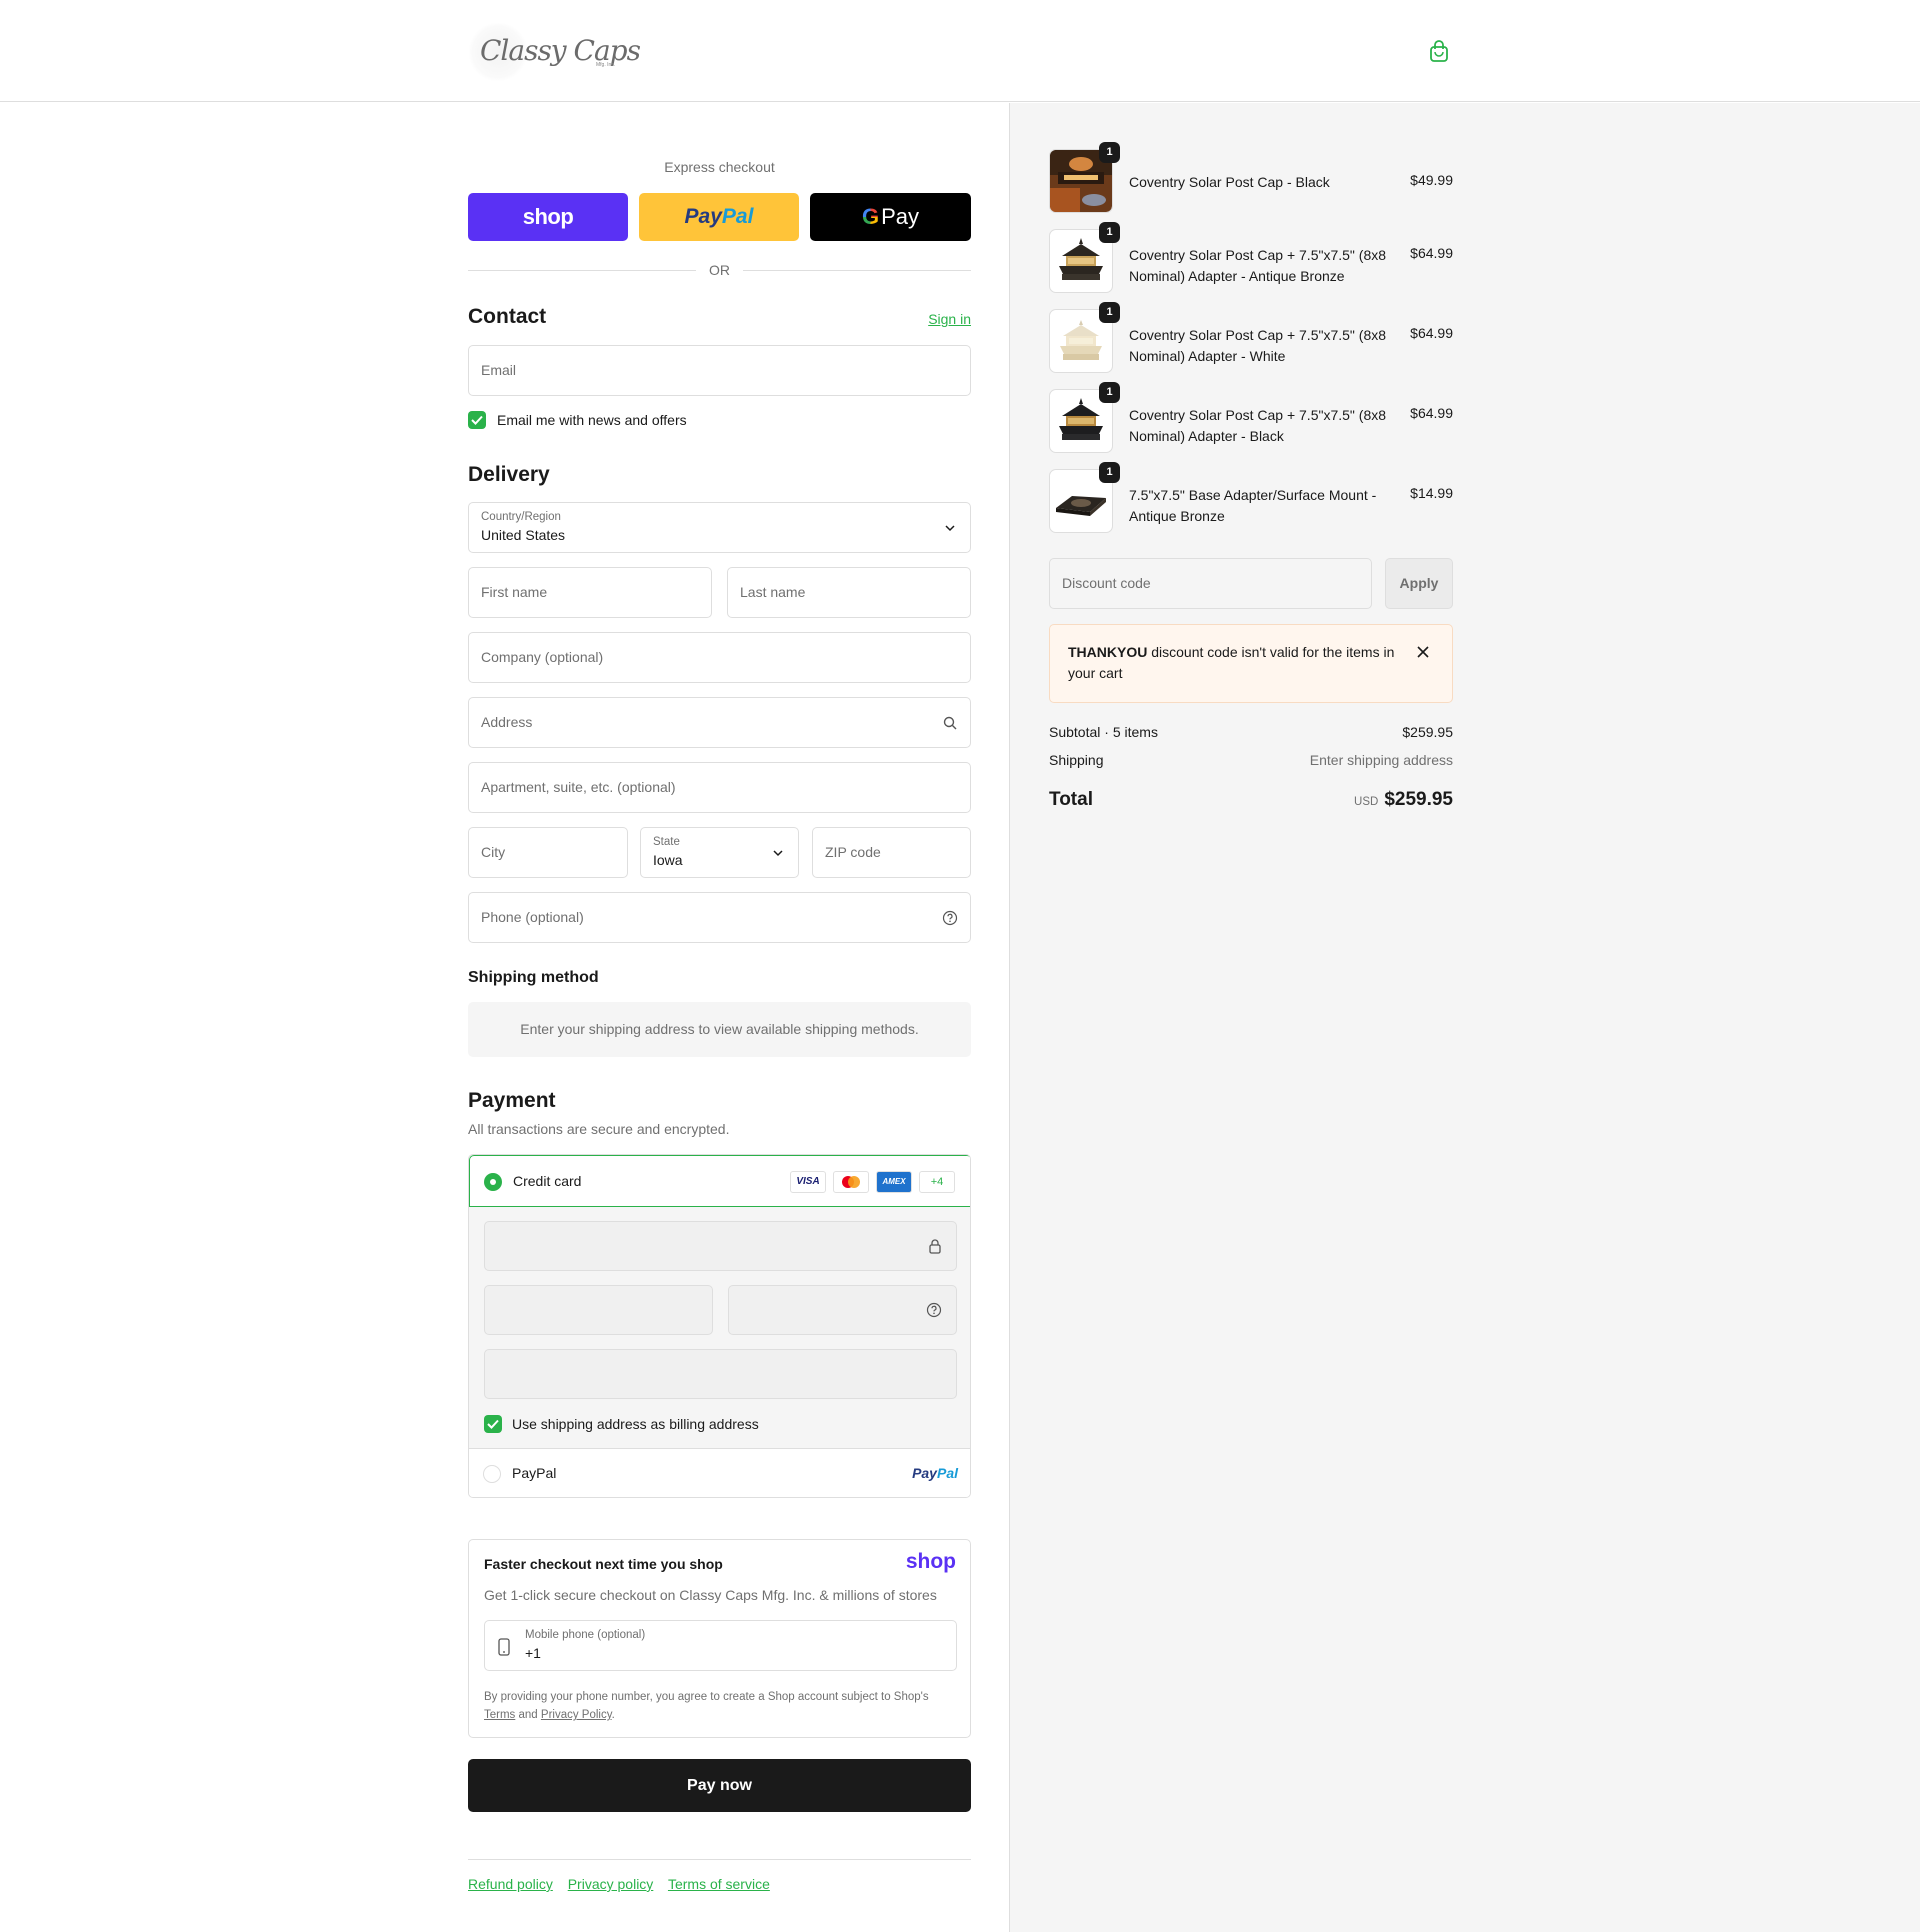 This screenshot has height=1932, width=1920. I want to click on google-pay-label: Pay, so click(900, 216).